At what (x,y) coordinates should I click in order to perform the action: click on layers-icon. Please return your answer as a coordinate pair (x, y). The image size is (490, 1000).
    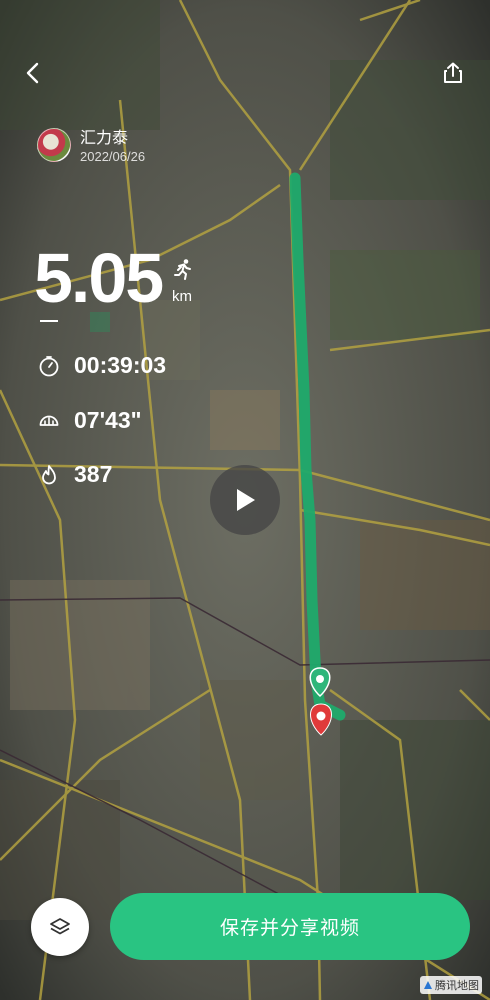
    Looking at the image, I should click on (60, 926).